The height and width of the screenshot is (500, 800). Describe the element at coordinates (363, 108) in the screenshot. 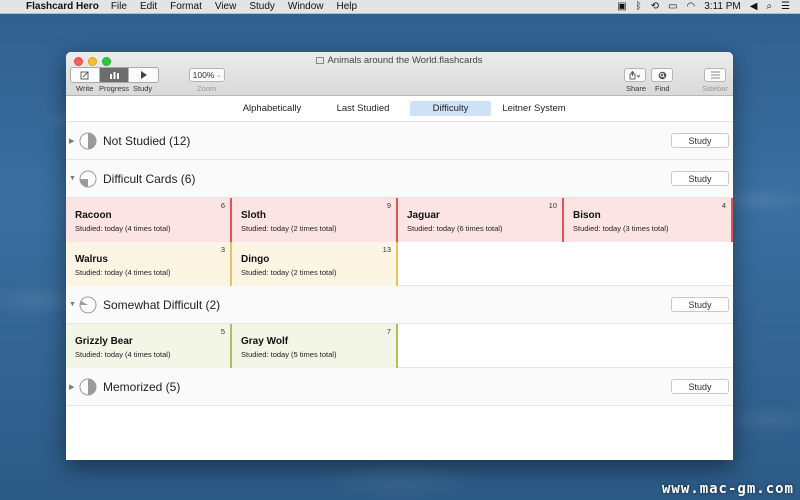

I see `tab-last-studied: Last Studied` at that location.